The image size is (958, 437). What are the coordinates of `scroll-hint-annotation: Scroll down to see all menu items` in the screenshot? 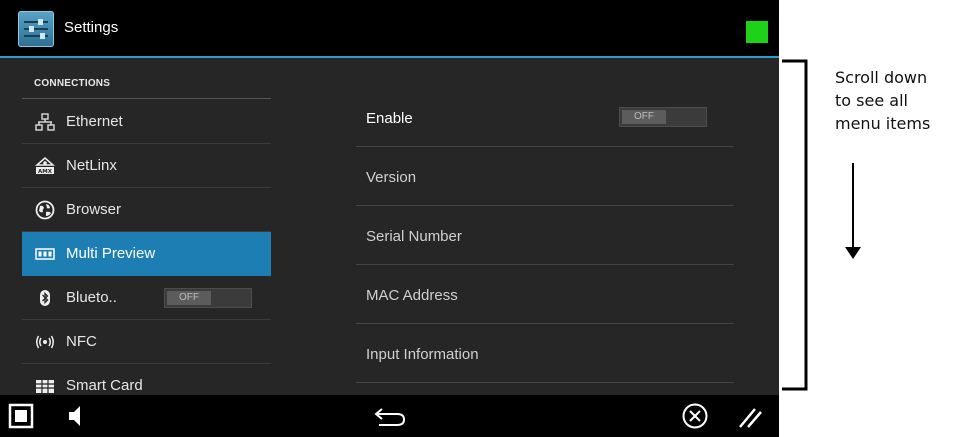 It's located at (896, 100).